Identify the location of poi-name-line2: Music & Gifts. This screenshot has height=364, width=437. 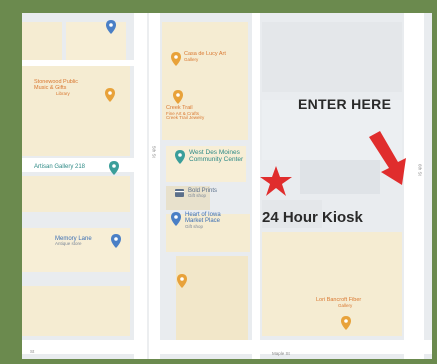
(50, 87).